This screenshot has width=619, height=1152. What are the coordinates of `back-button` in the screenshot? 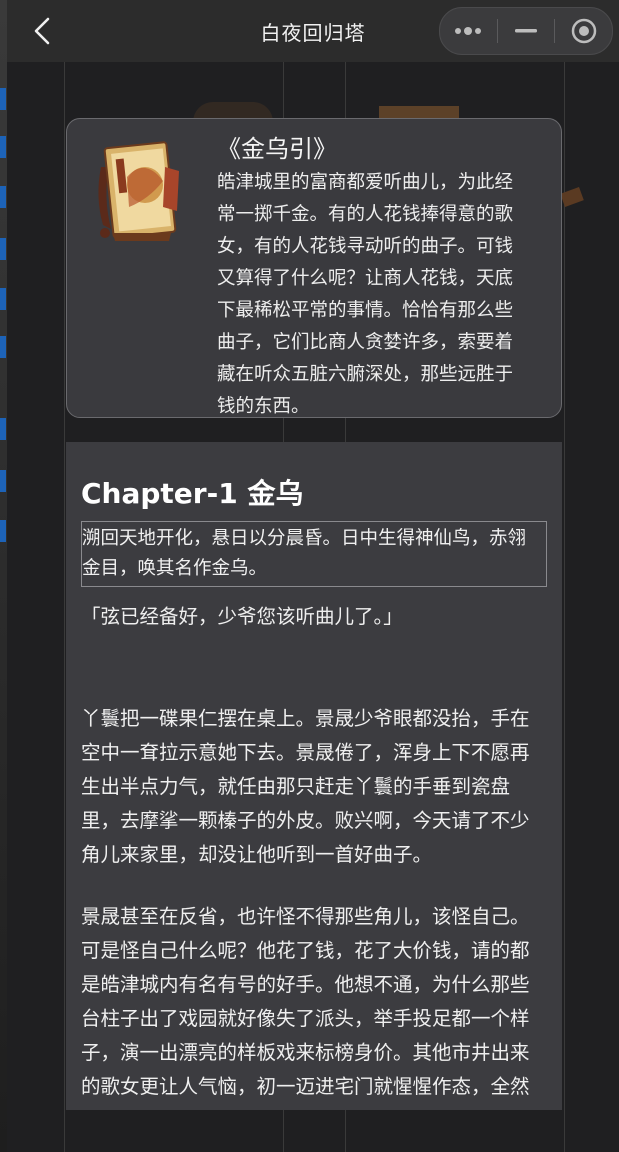 It's located at (42, 31).